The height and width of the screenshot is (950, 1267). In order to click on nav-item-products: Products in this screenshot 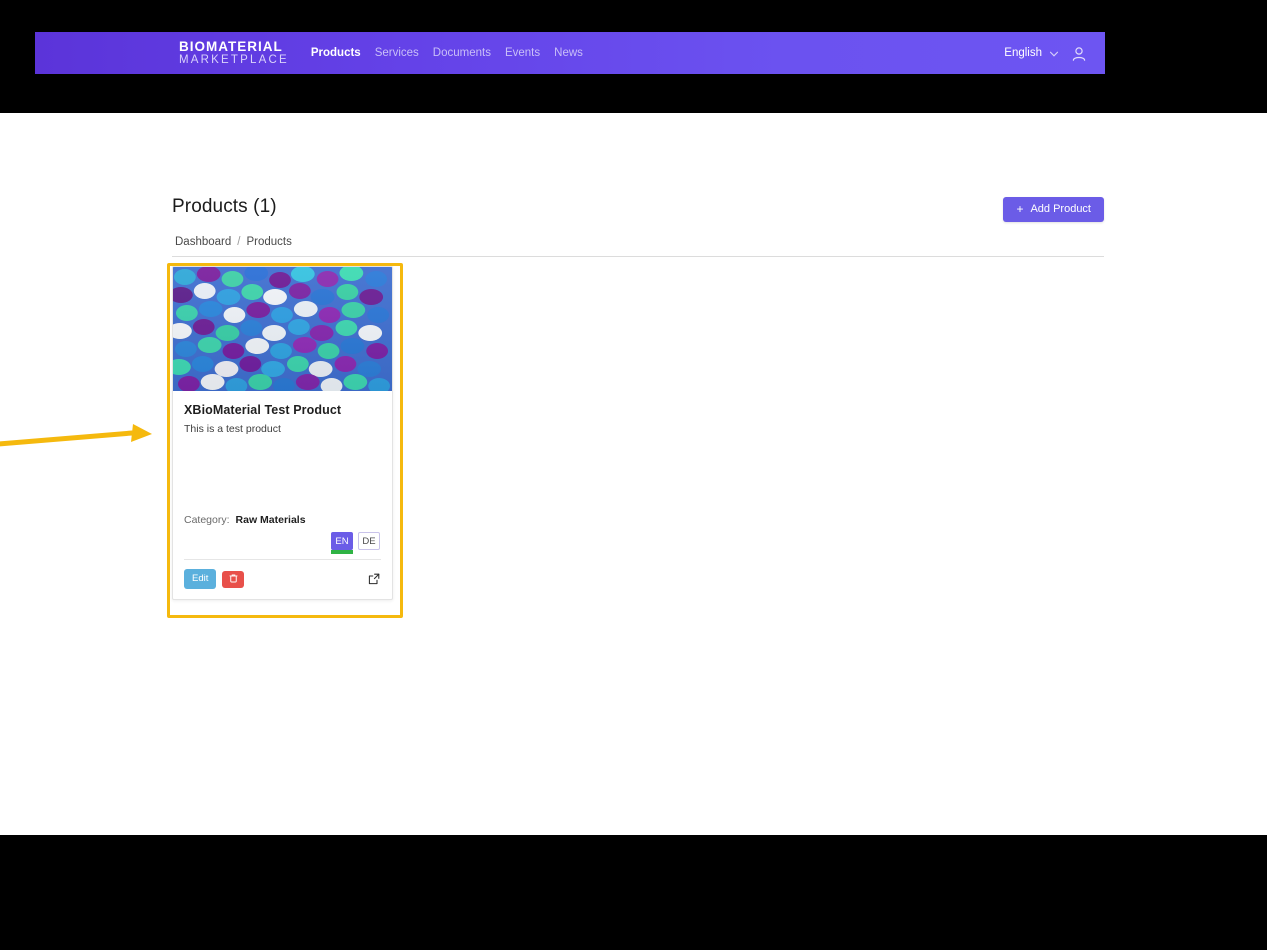, I will do `click(336, 53)`.